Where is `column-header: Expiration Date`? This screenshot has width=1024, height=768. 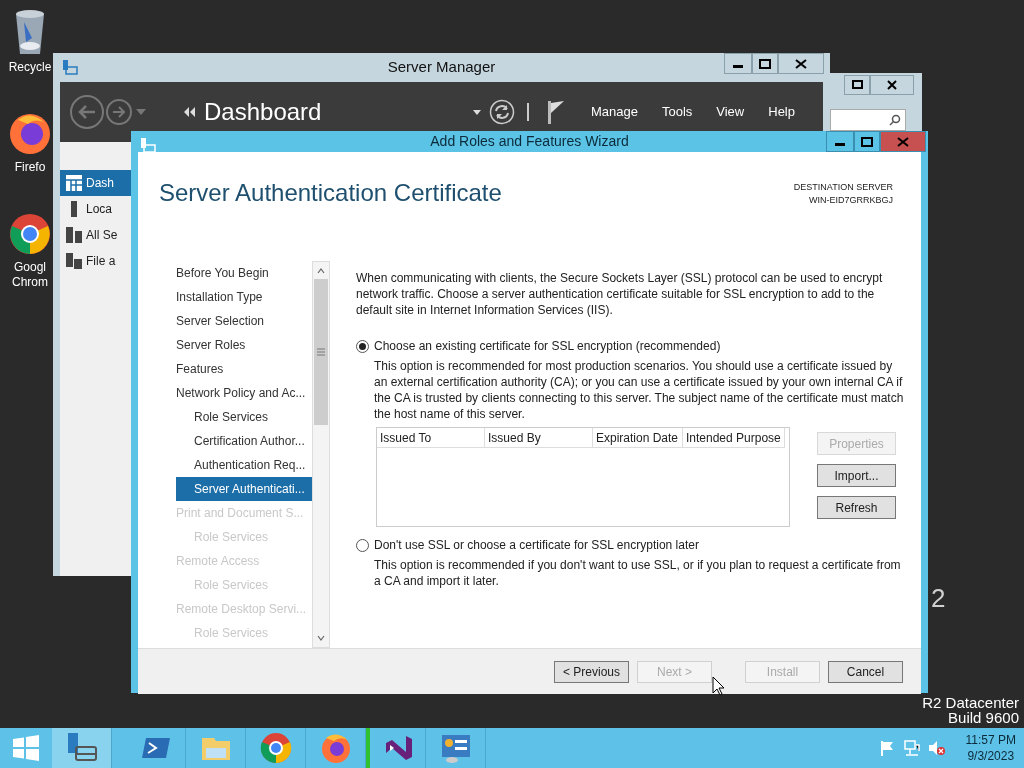 column-header: Expiration Date is located at coordinates (638, 438).